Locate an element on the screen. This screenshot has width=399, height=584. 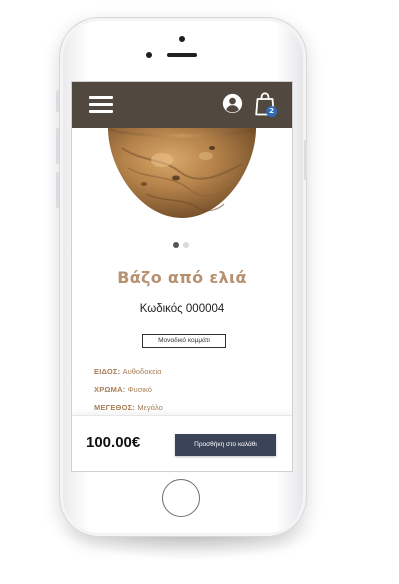
volume-up-button is located at coordinates (57, 146).